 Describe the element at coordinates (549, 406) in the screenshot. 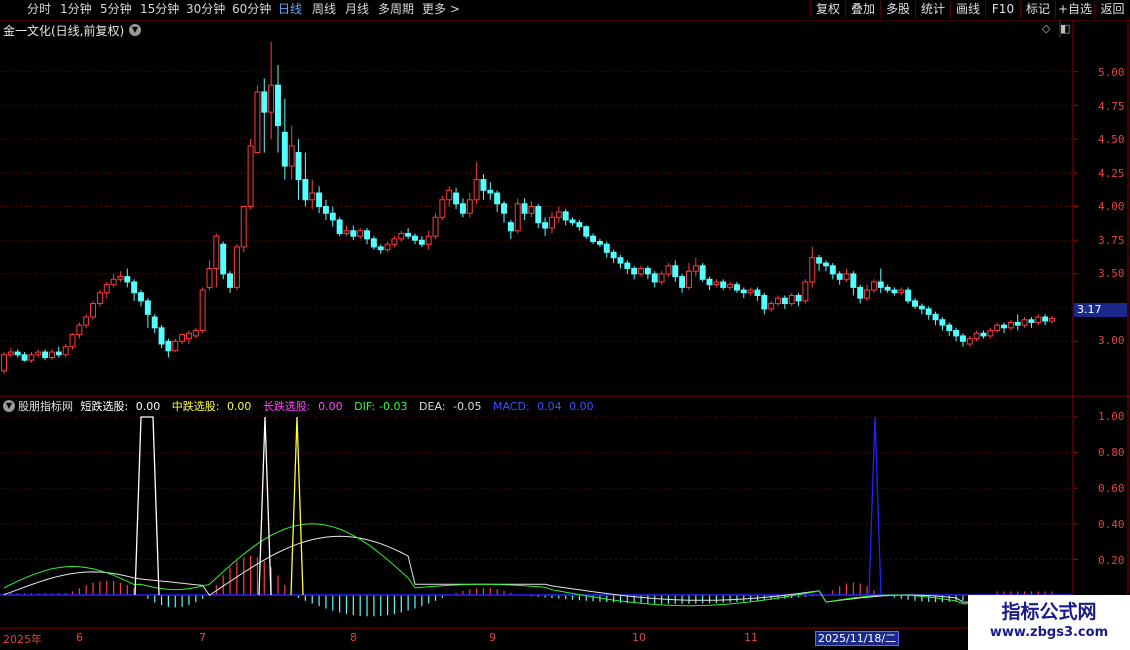

I see `macd-value: 0.04` at that location.